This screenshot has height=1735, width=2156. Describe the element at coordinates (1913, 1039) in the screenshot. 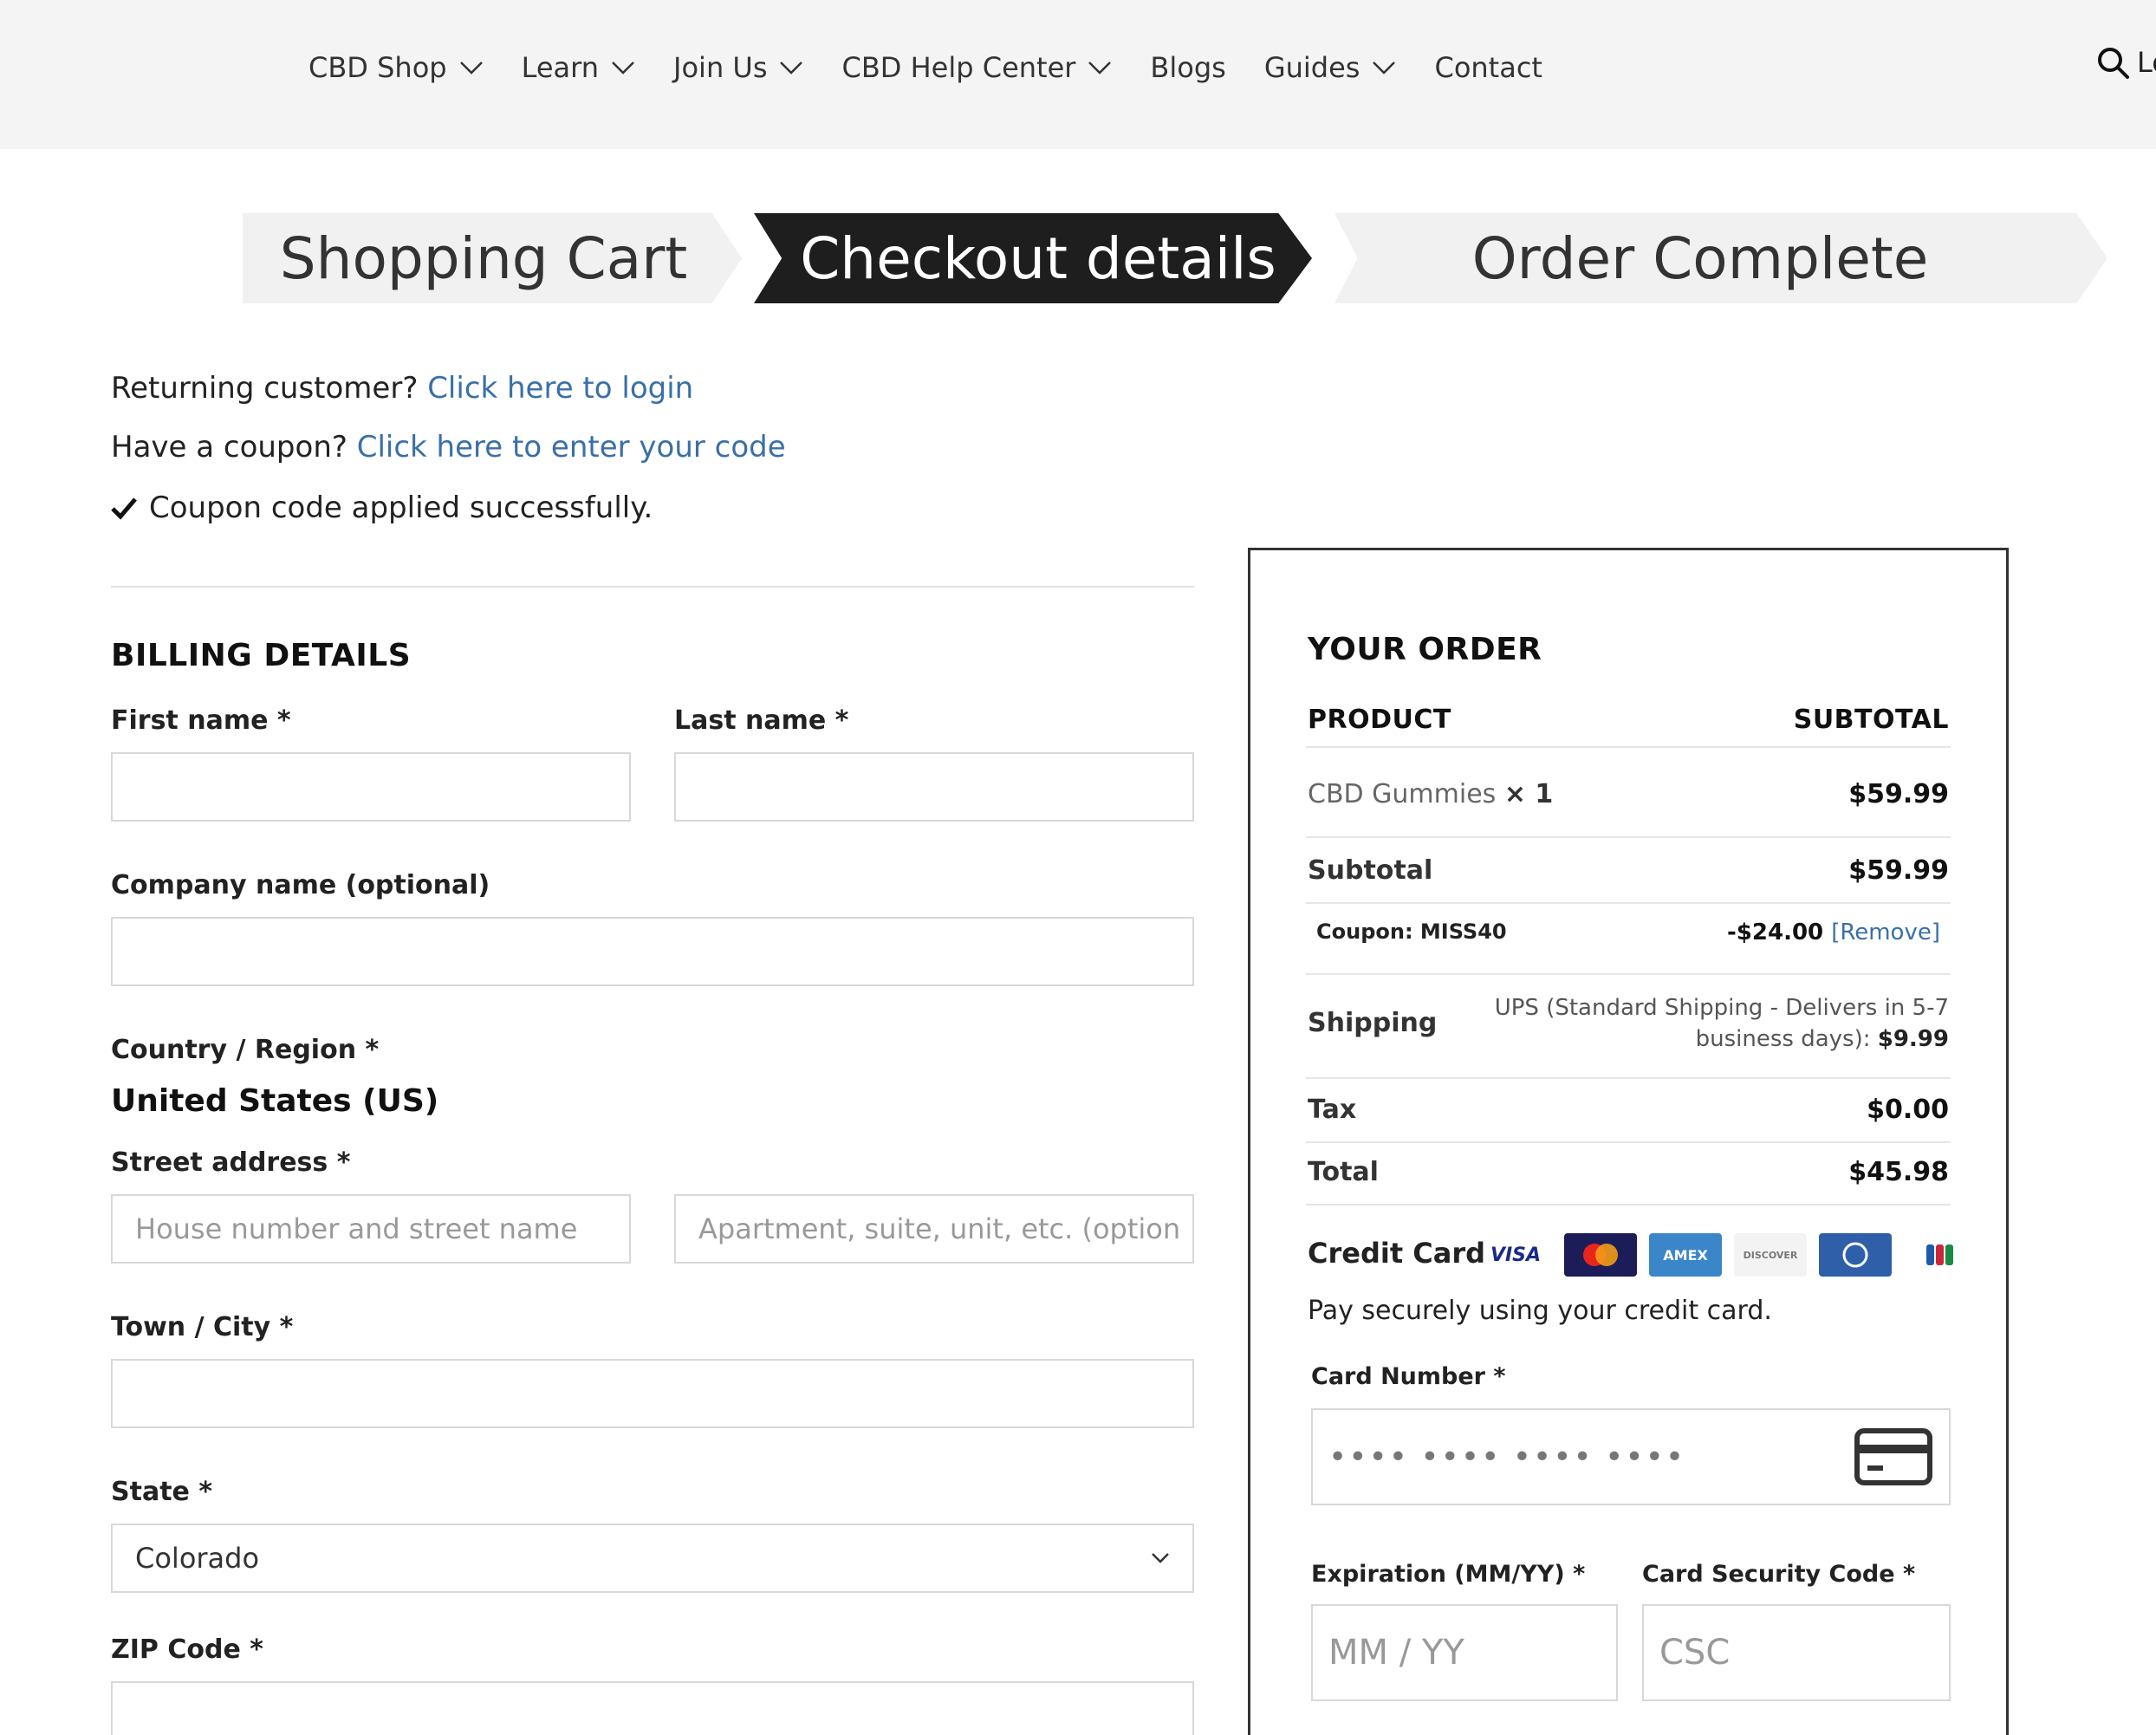

I see `shipping-price: $9.99` at that location.